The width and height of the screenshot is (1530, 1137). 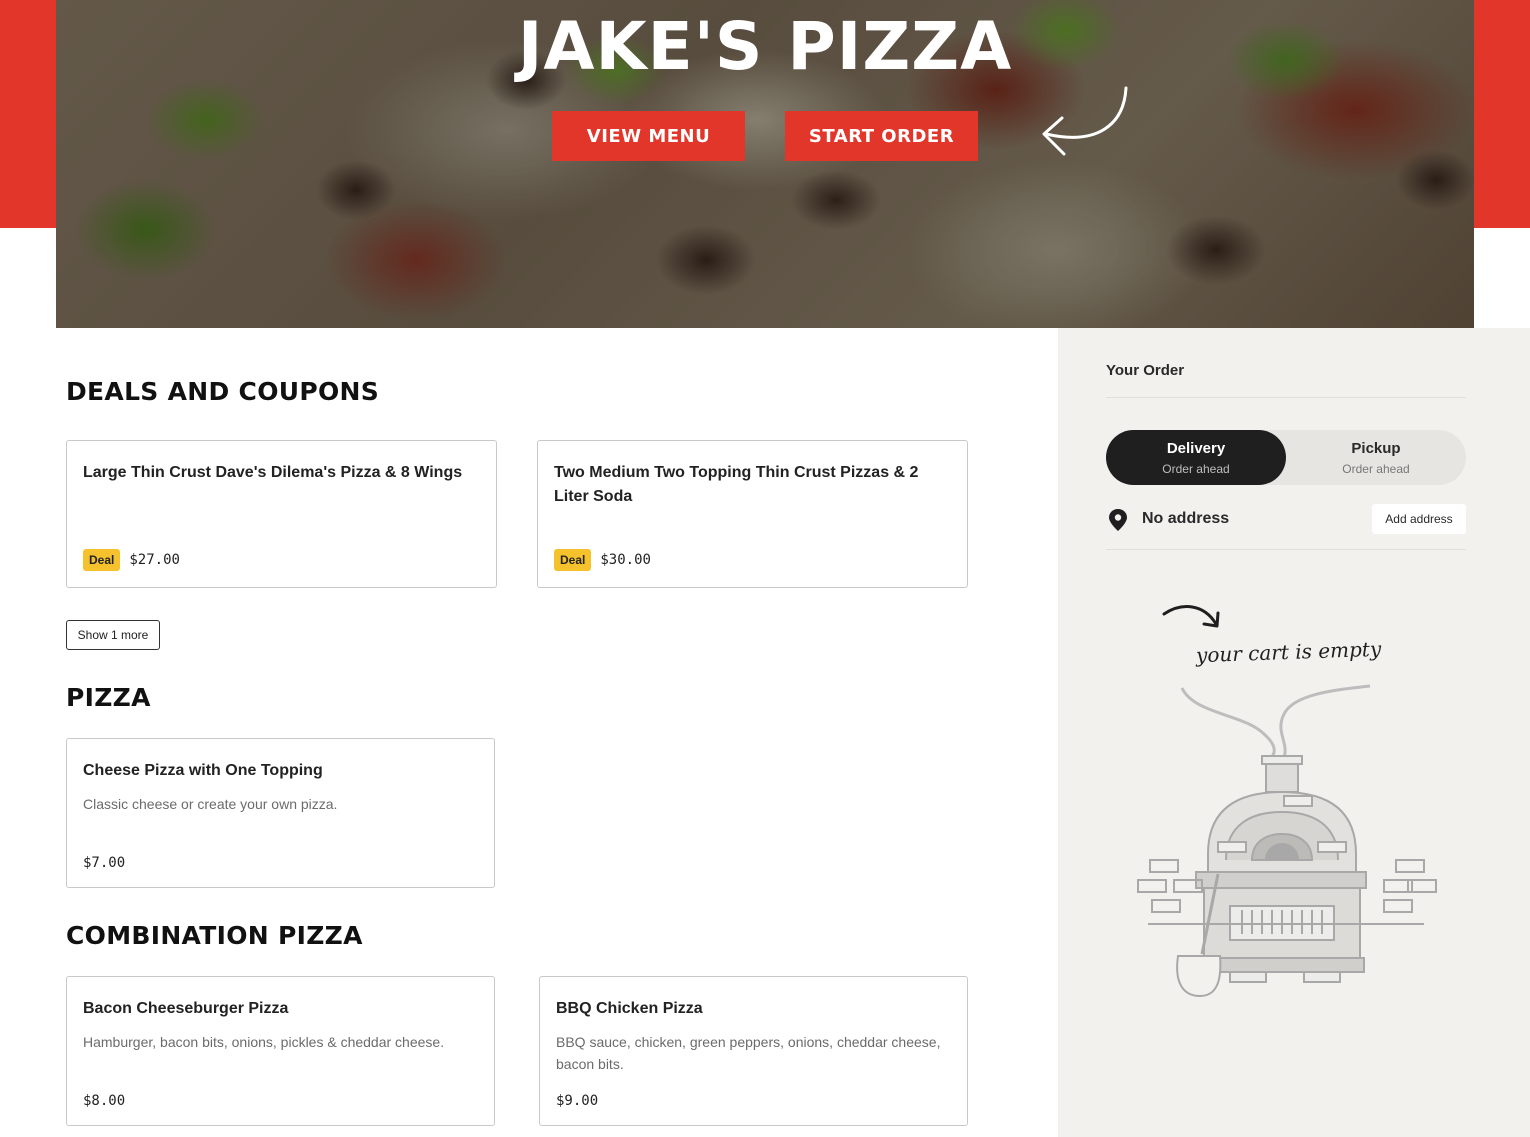 What do you see at coordinates (108, 697) in the screenshot?
I see `pizza-heading: PIZZA` at bounding box center [108, 697].